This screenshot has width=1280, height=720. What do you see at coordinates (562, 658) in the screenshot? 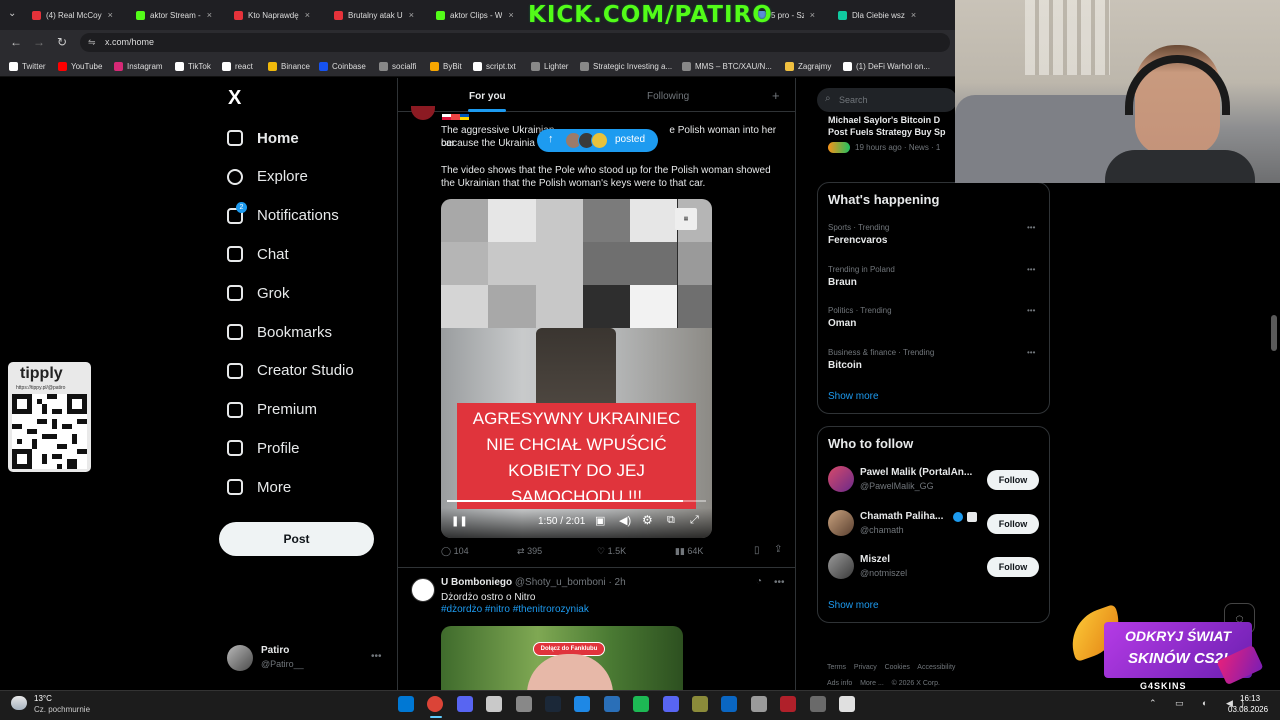
I see `tweet-thumbnail: Dołącz do Fanklubu` at bounding box center [562, 658].